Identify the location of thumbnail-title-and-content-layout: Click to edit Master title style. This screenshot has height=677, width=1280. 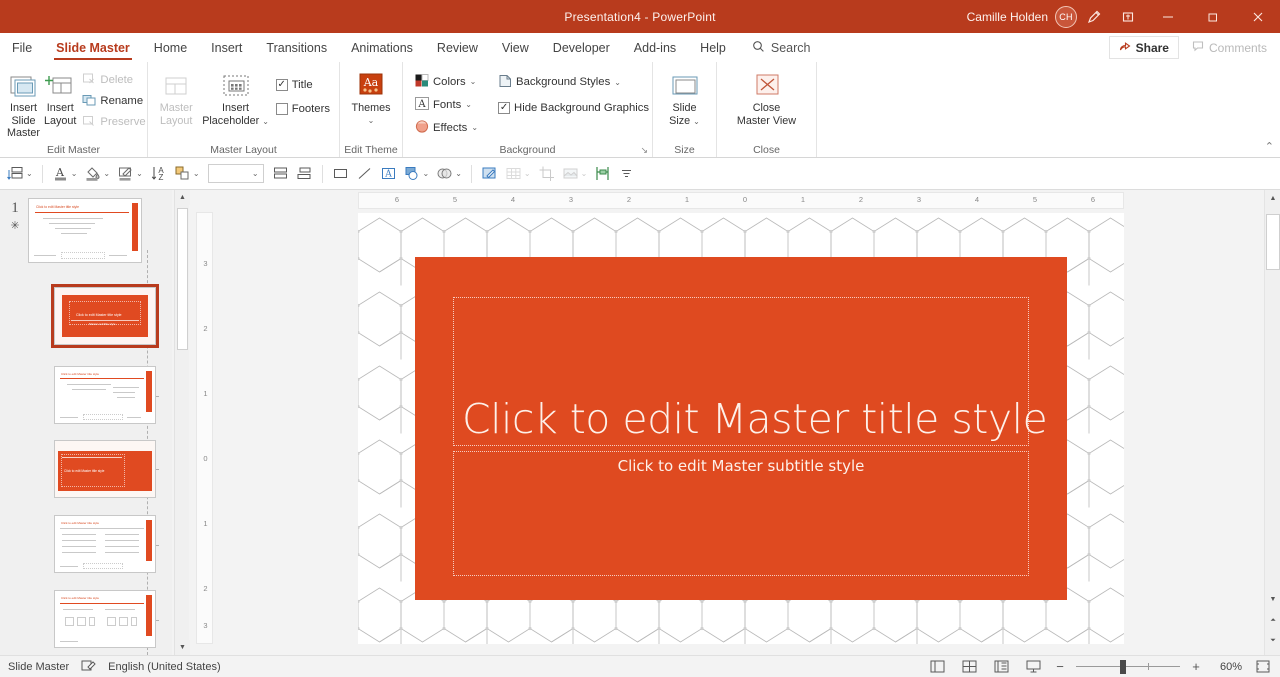
(105, 395).